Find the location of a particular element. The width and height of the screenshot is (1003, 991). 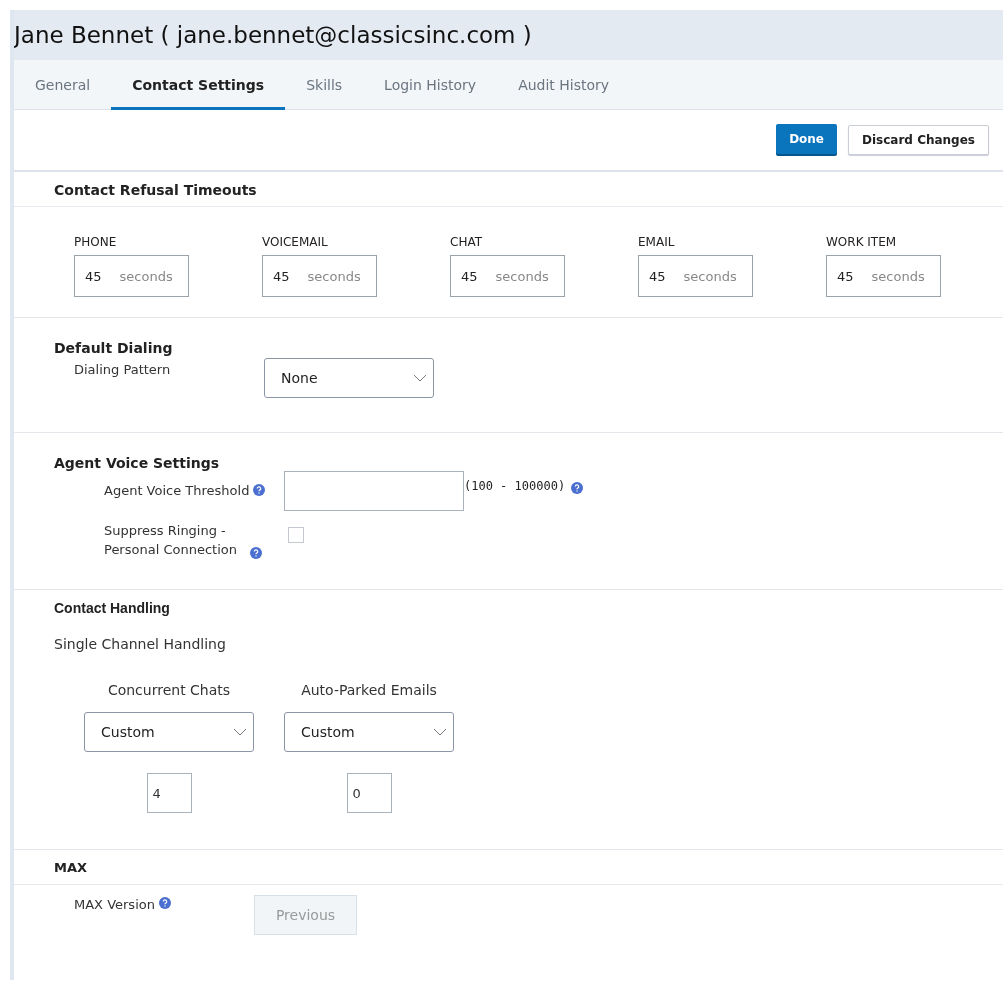

section-heading: Contact Handling is located at coordinates (112, 608).